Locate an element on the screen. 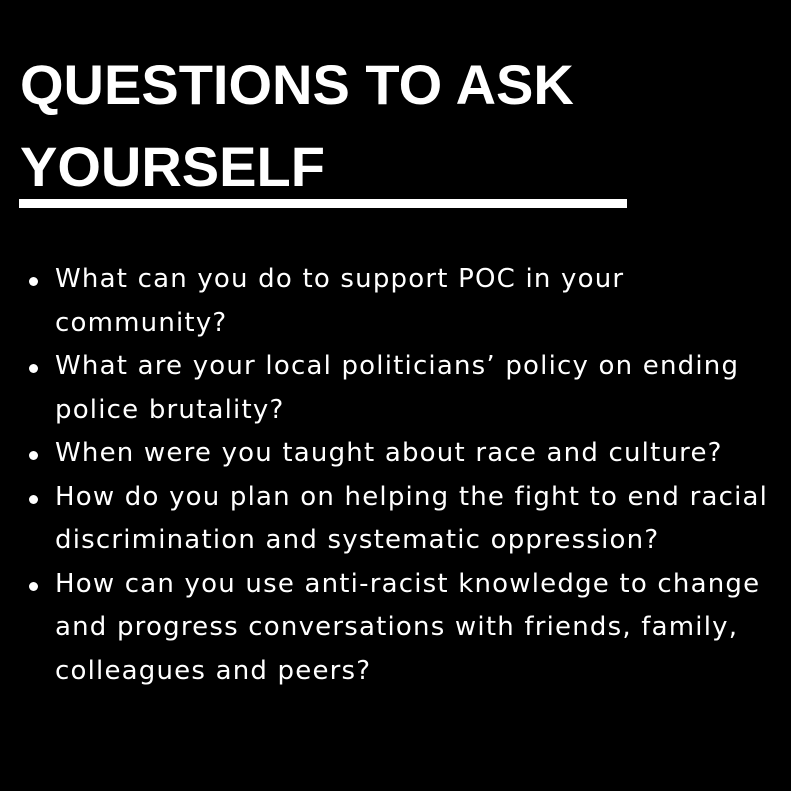 This screenshot has width=791, height=791. title-line-1: QUESTIONS TO ASK is located at coordinates (297, 84).